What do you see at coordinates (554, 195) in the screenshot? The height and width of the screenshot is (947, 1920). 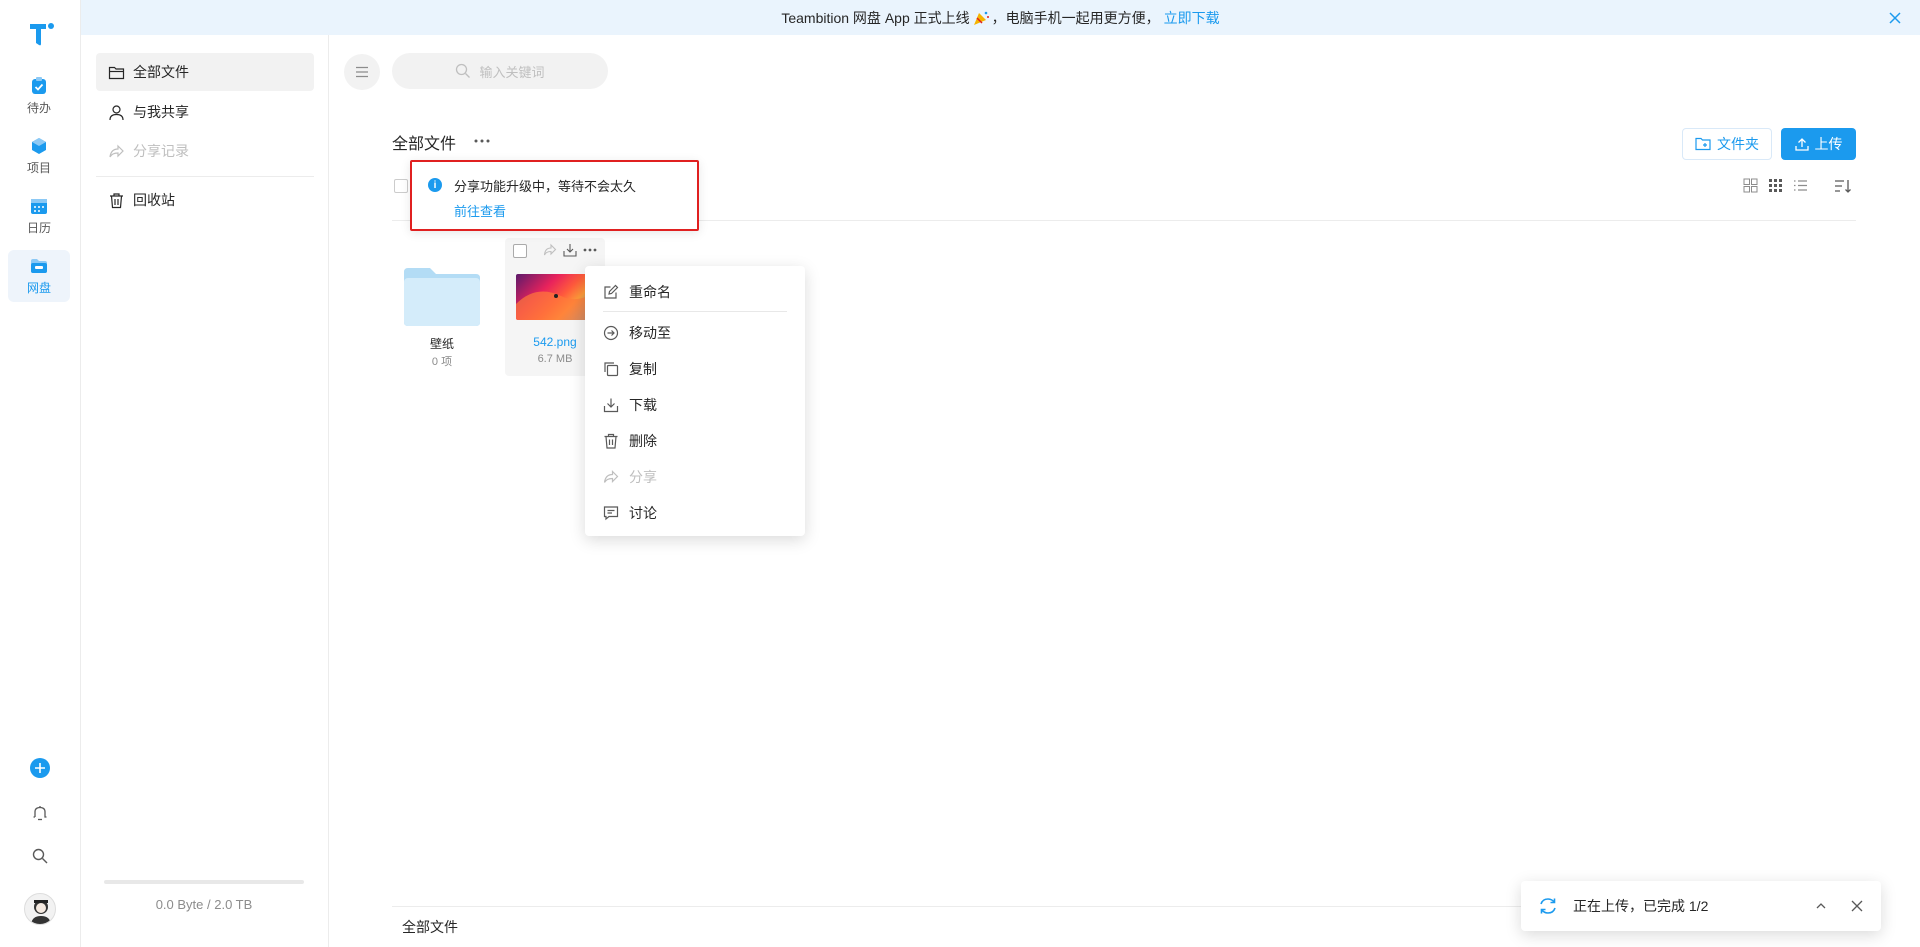 I see `share-upgrade-notice: i 分享功能升级中，等待不会太久 前往查看` at bounding box center [554, 195].